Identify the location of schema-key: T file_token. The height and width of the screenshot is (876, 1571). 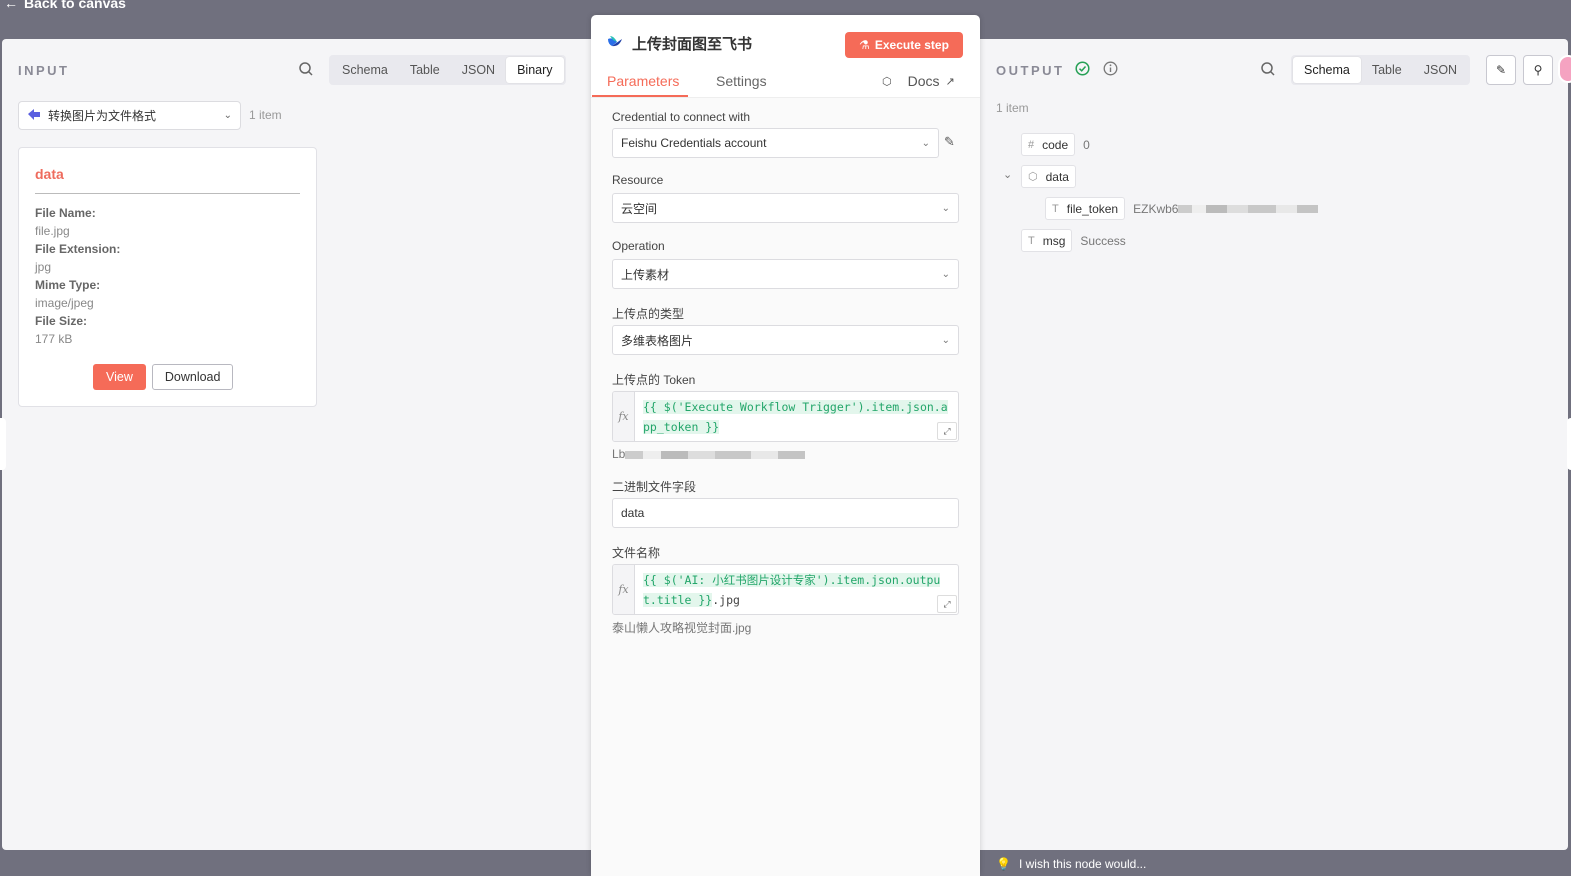
(1085, 208).